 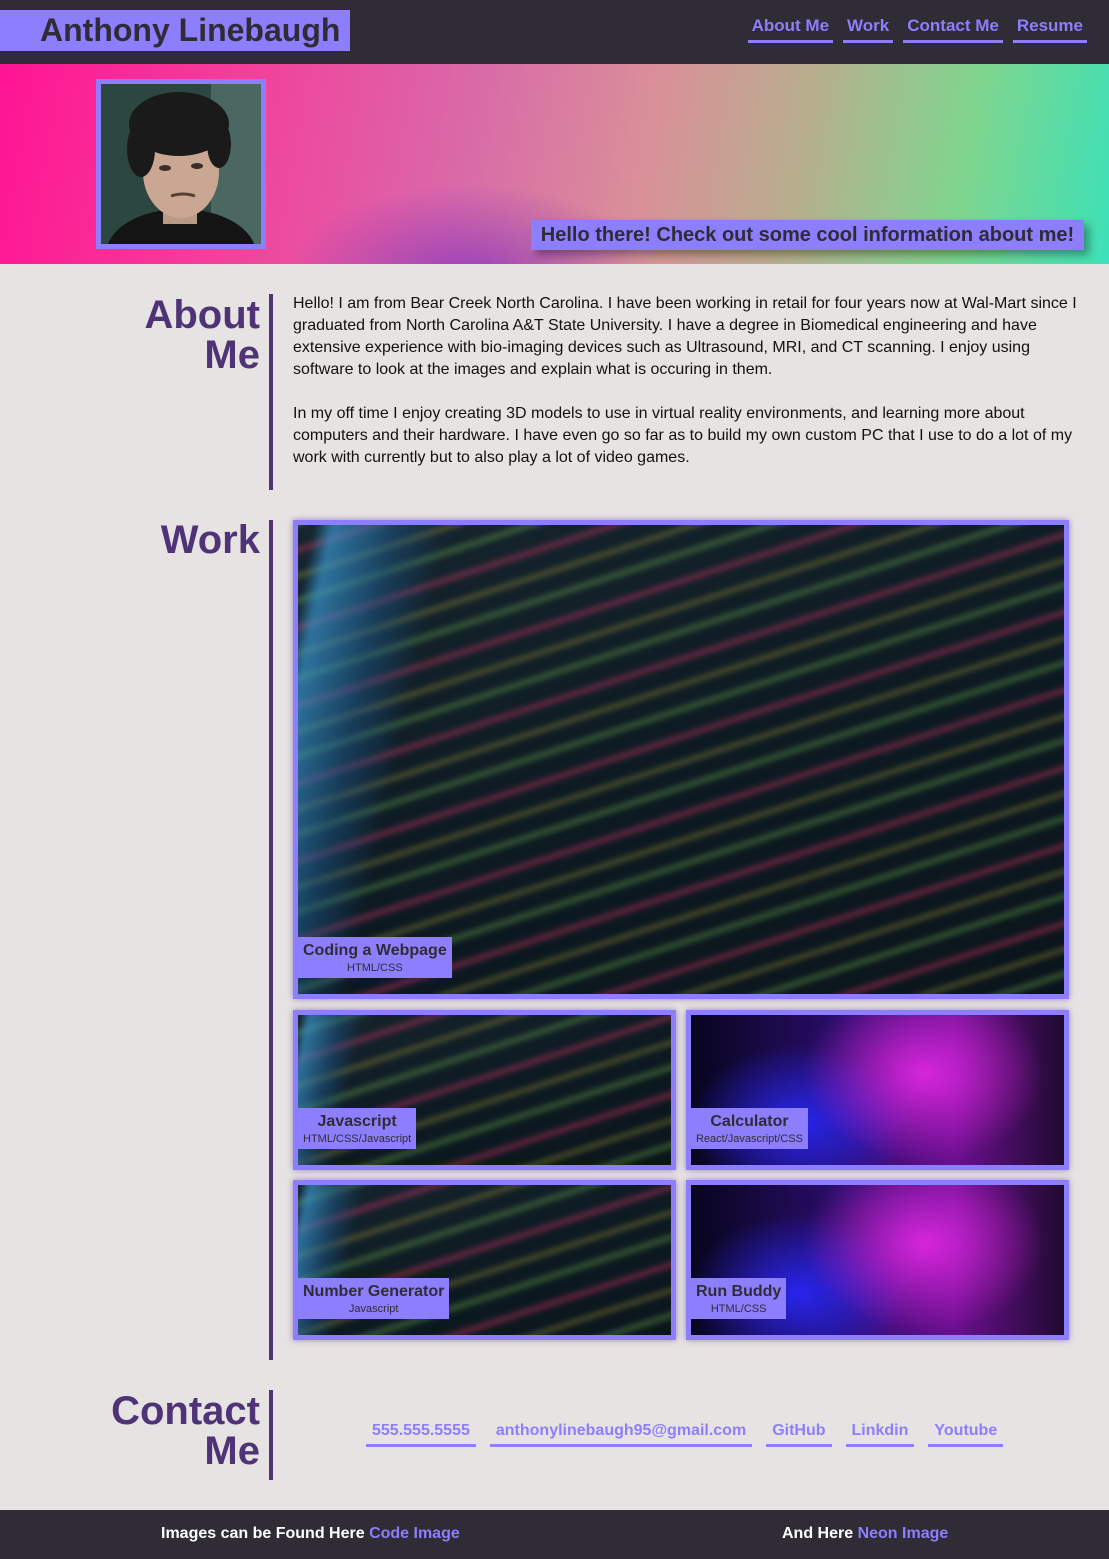 What do you see at coordinates (749, 1121) in the screenshot?
I see `project-title: Calculator` at bounding box center [749, 1121].